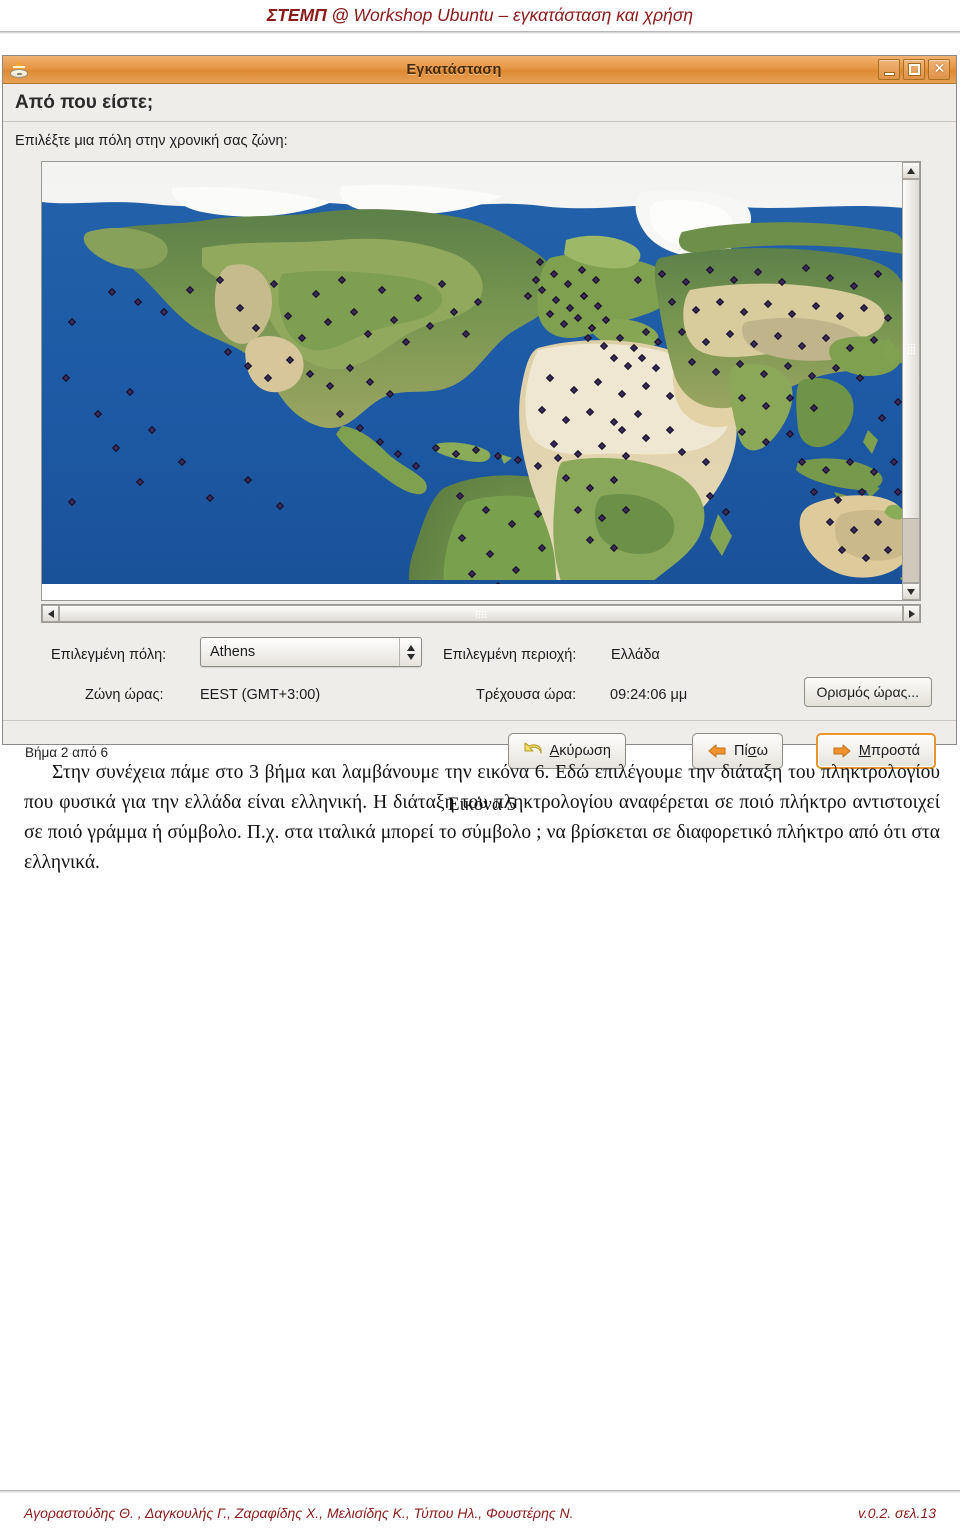  What do you see at coordinates (896, 1513) in the screenshot?
I see `footer-version: v.0.2. σελ.13` at bounding box center [896, 1513].